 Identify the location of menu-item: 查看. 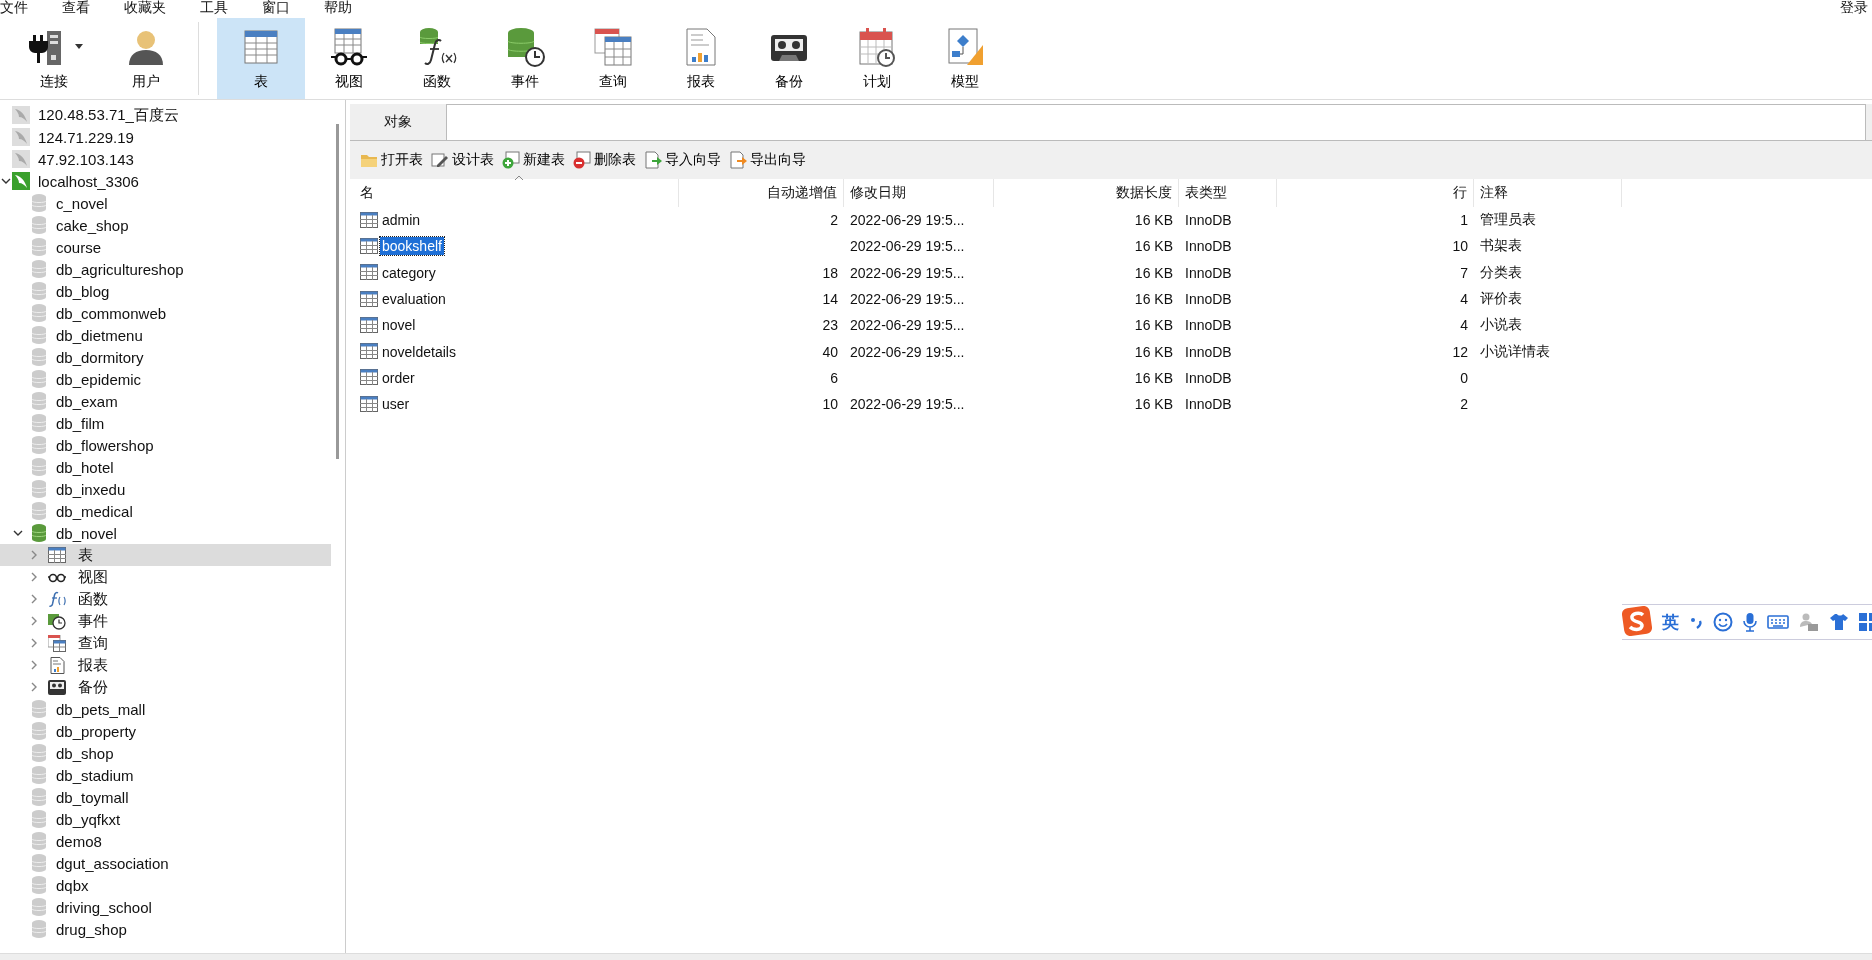
(76, 7).